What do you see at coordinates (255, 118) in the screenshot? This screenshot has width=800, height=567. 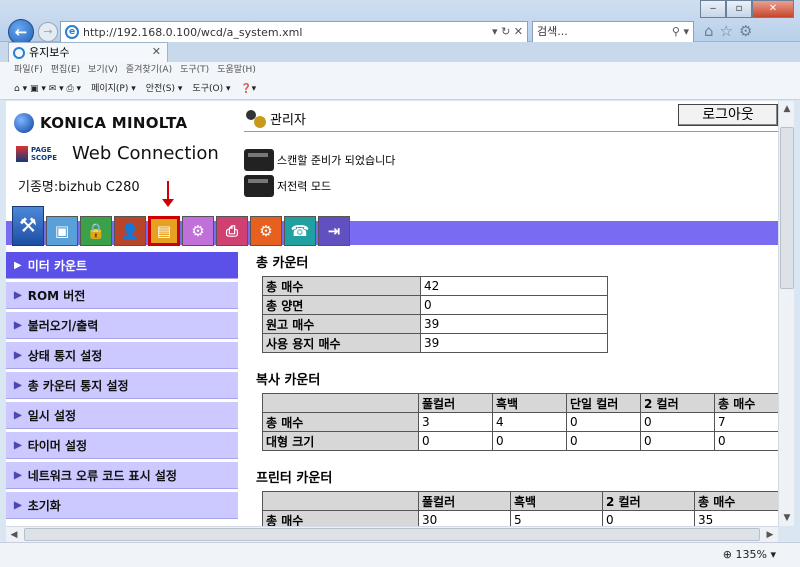 I see `admin-icon` at bounding box center [255, 118].